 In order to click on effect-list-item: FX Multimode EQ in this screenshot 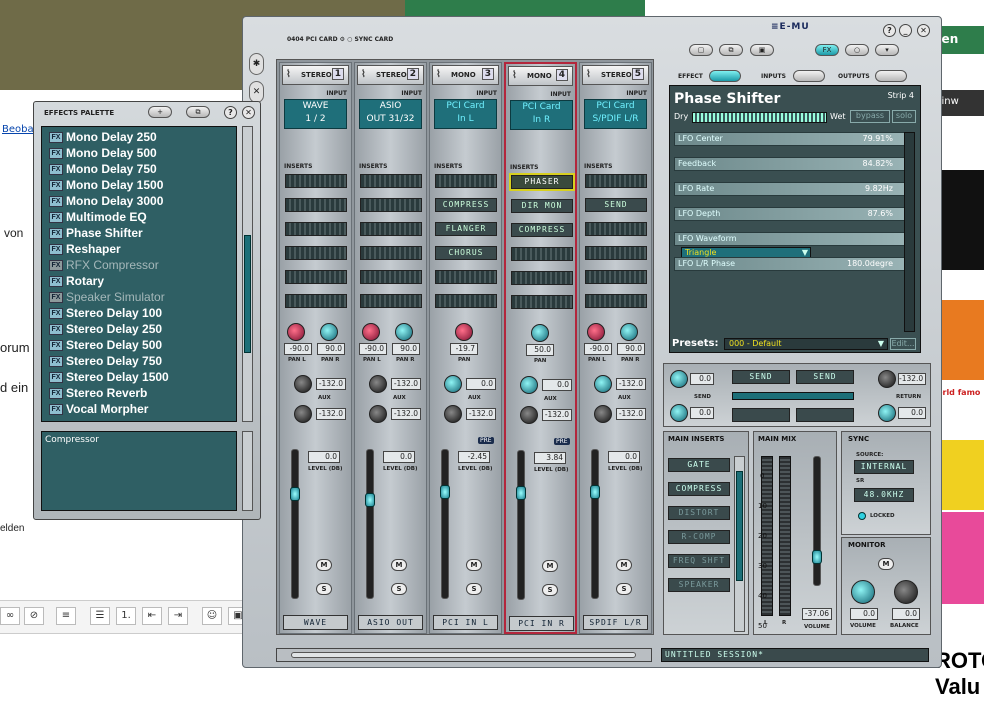, I will do `click(98, 218)`.